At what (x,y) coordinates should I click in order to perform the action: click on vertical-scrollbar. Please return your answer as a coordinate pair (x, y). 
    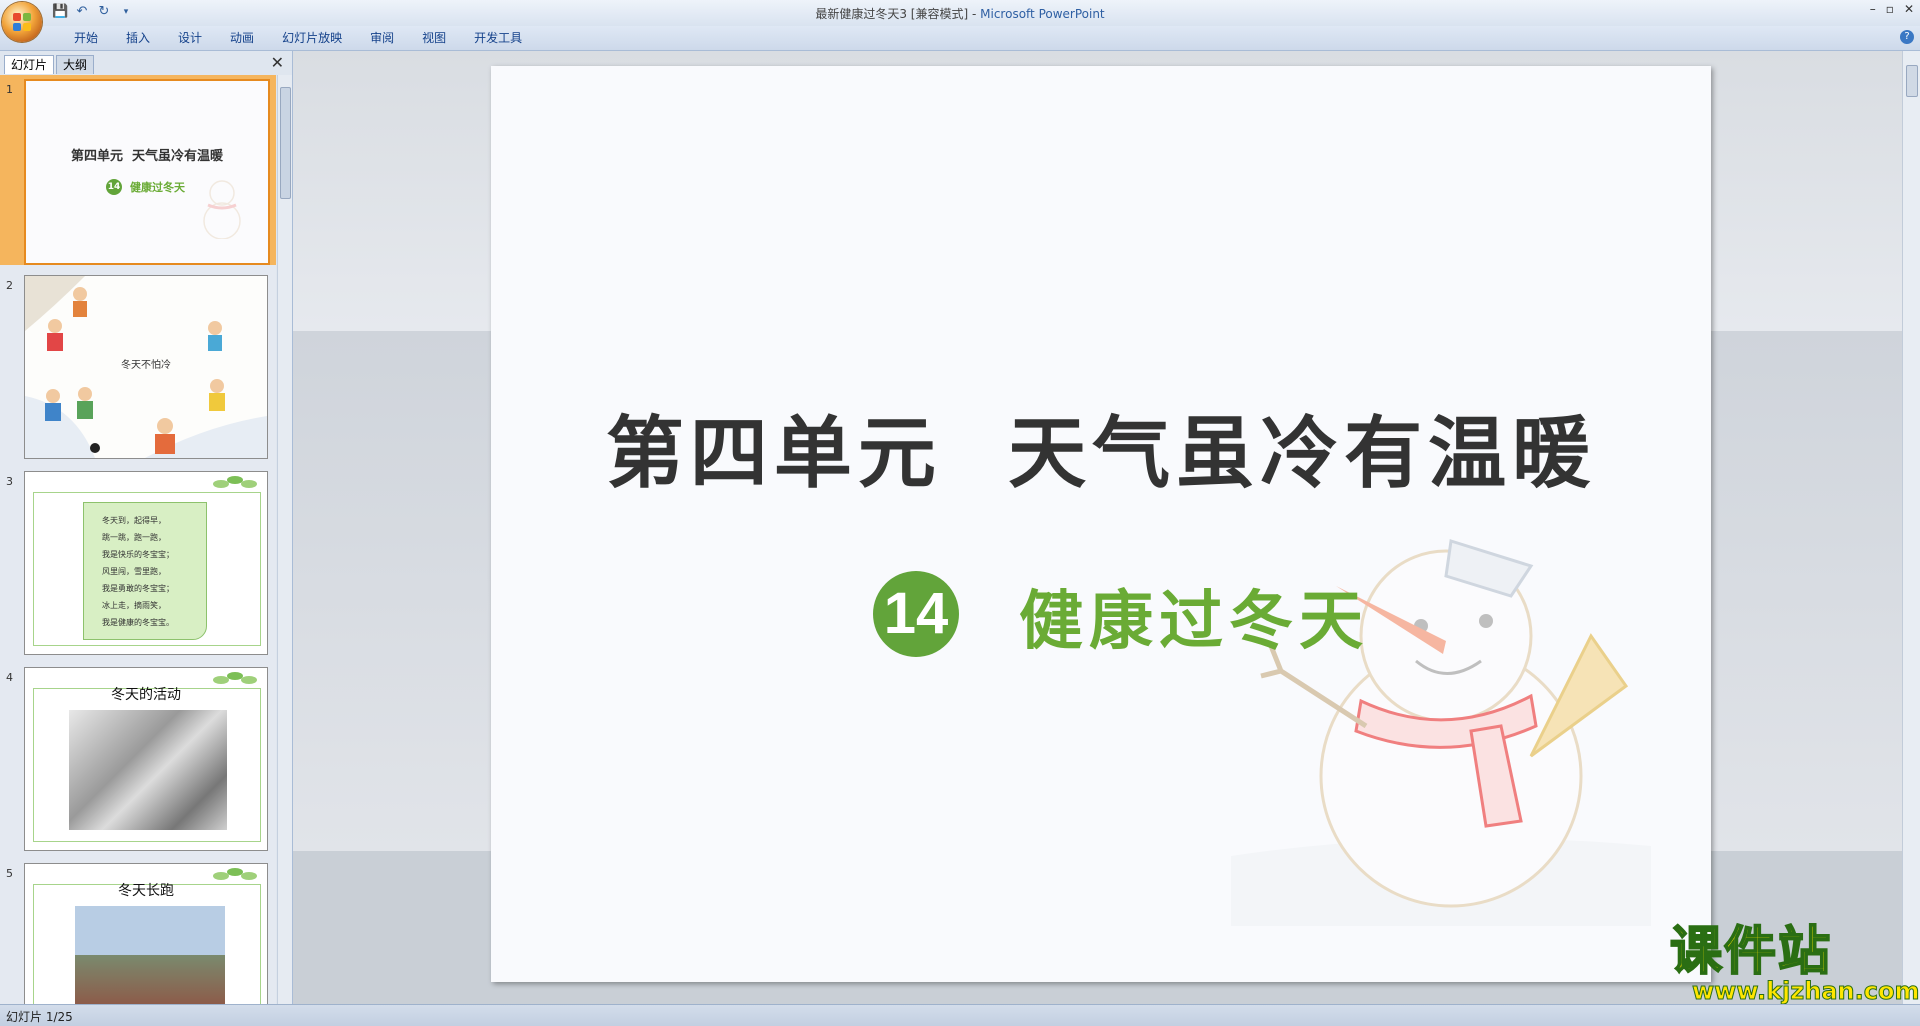
    Looking at the image, I should click on (1911, 527).